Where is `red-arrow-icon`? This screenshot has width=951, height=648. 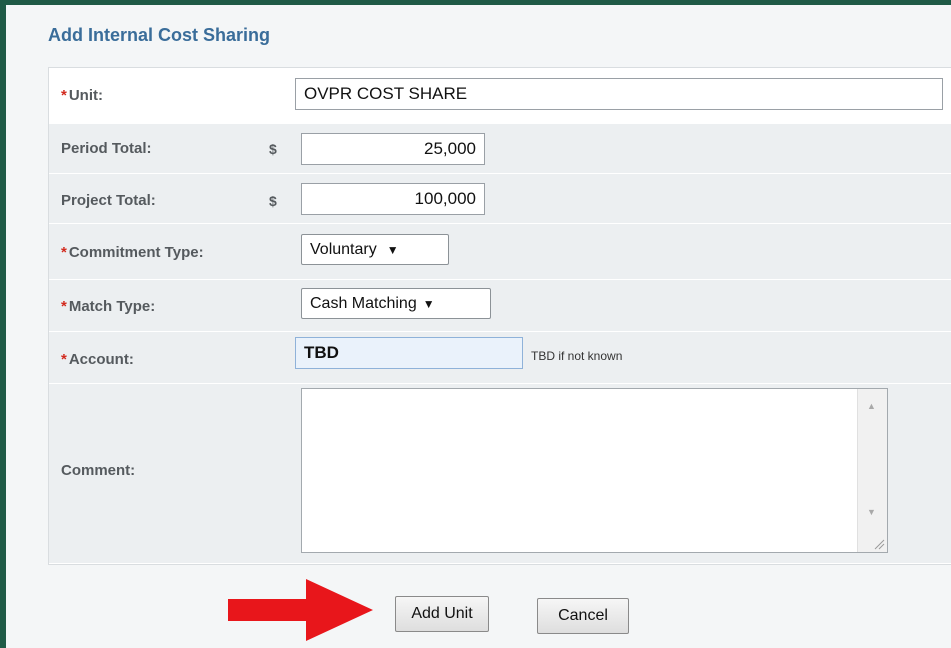
red-arrow-icon is located at coordinates (300, 610).